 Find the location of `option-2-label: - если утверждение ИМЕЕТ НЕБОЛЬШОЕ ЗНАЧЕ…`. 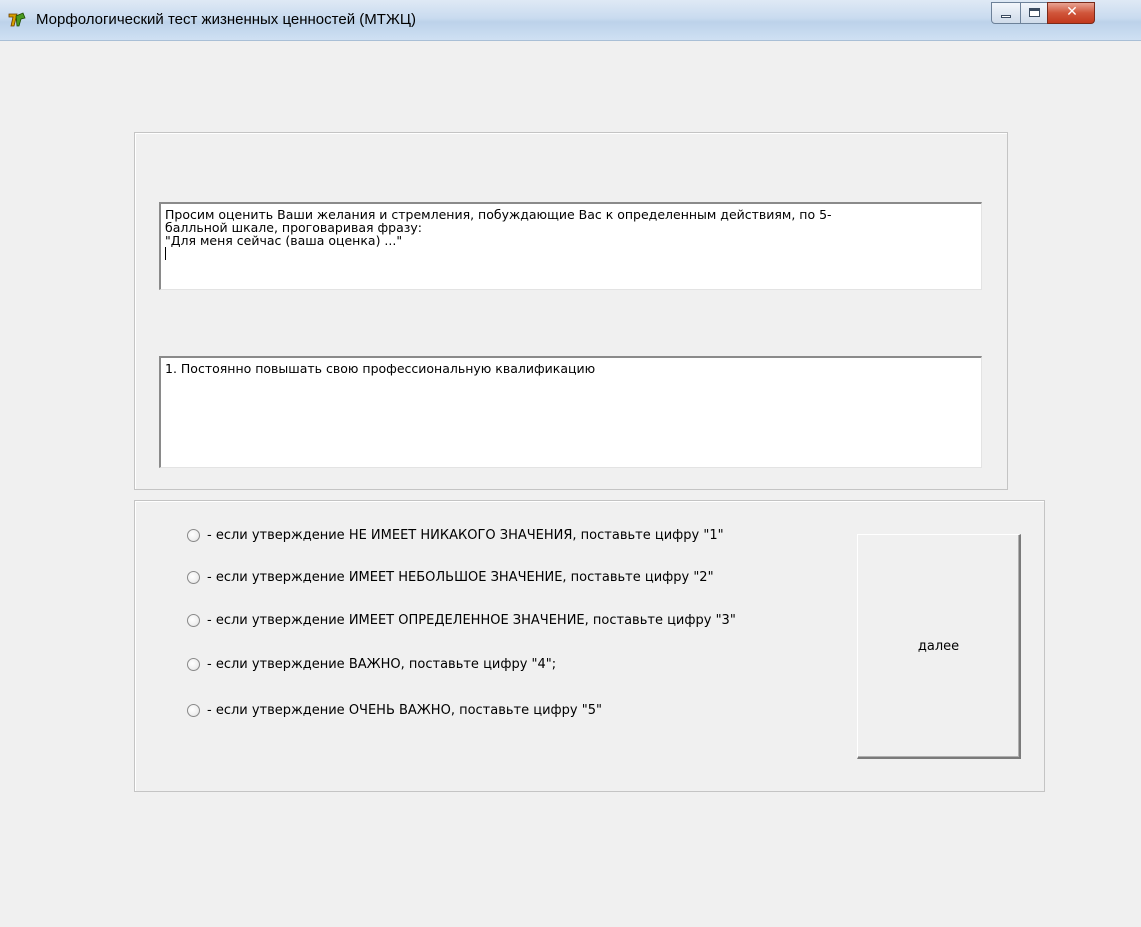

option-2-label: - если утверждение ИМЕЕТ НЕБОЛЬШОЕ ЗНАЧЕ… is located at coordinates (460, 577).